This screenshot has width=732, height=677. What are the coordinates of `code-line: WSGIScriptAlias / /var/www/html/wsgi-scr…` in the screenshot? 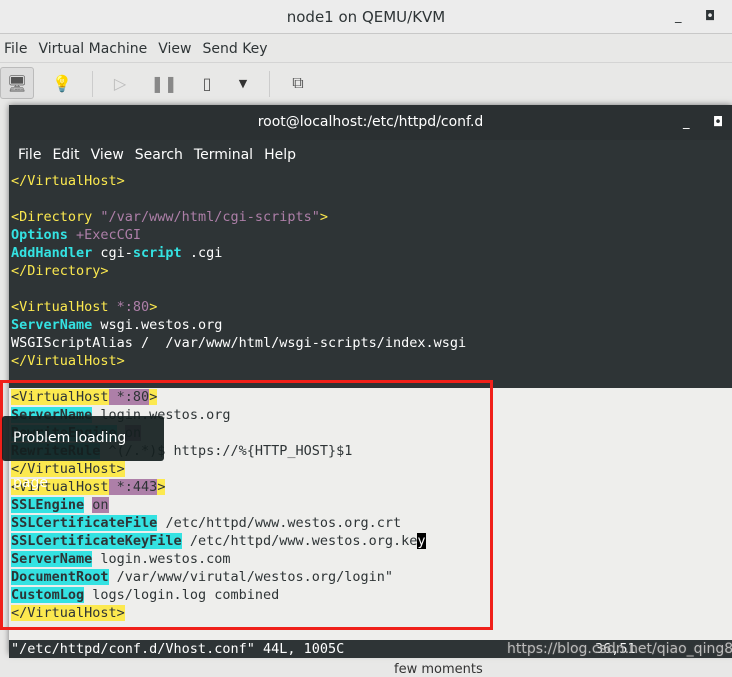 It's located at (238, 343).